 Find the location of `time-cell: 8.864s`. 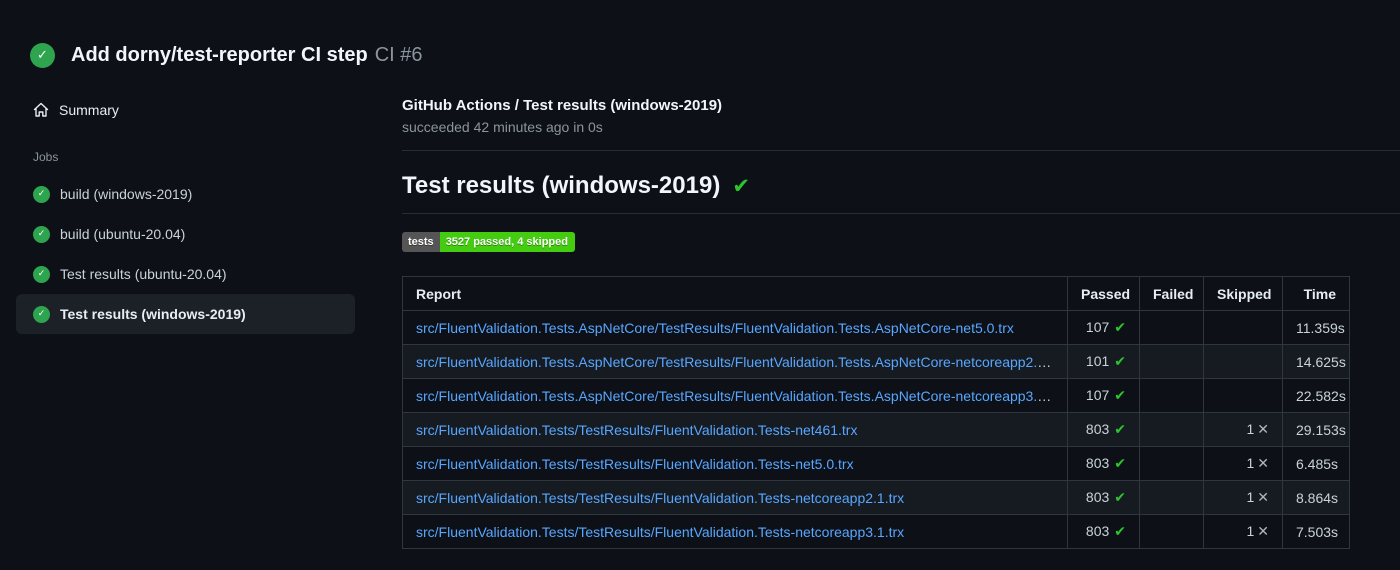

time-cell: 8.864s is located at coordinates (1316, 497).